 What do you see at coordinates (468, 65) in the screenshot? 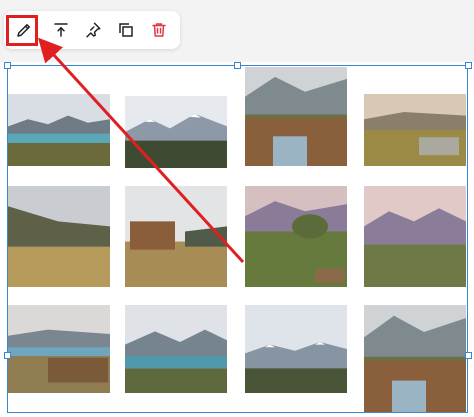
I see `resize-handle-top-right` at bounding box center [468, 65].